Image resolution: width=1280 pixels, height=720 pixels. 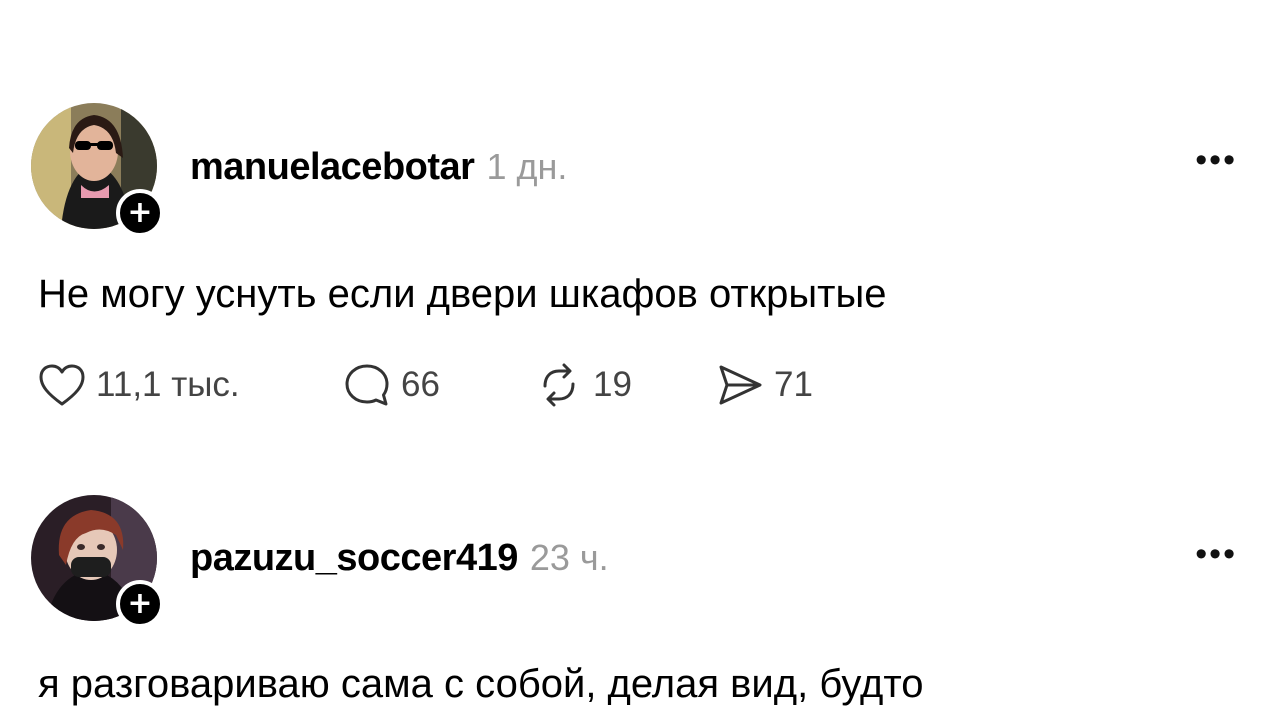 I want to click on share-button: 71, so click(x=764, y=385).